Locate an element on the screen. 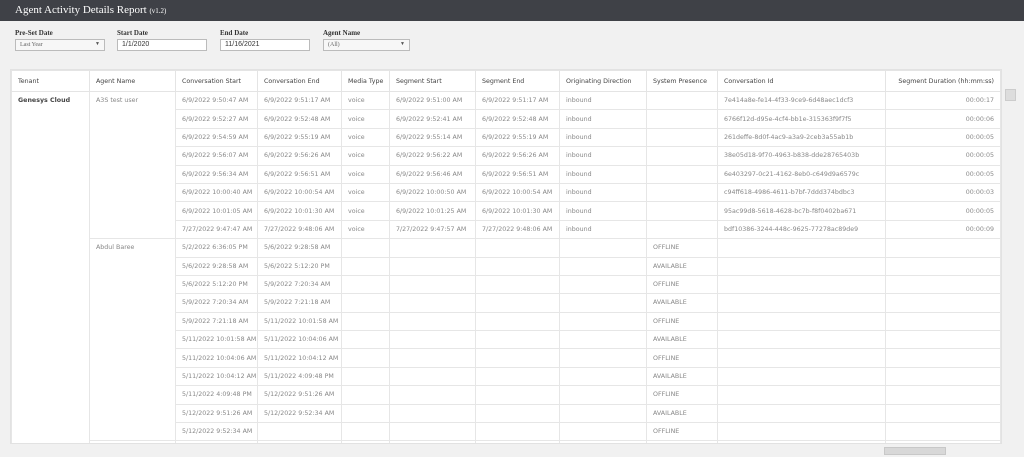 This screenshot has height=457, width=1024. table-cell: 7/27/2022 9:48:06 AM is located at coordinates (517, 229).